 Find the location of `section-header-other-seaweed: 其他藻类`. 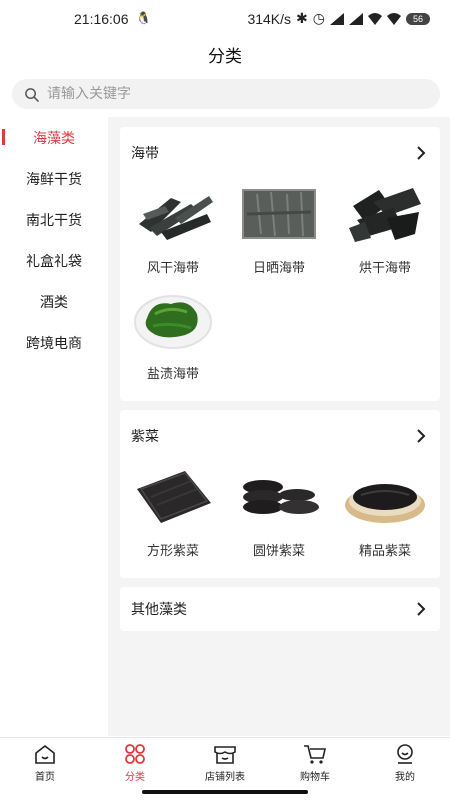

section-header-other-seaweed: 其他藻类 is located at coordinates (280, 609).